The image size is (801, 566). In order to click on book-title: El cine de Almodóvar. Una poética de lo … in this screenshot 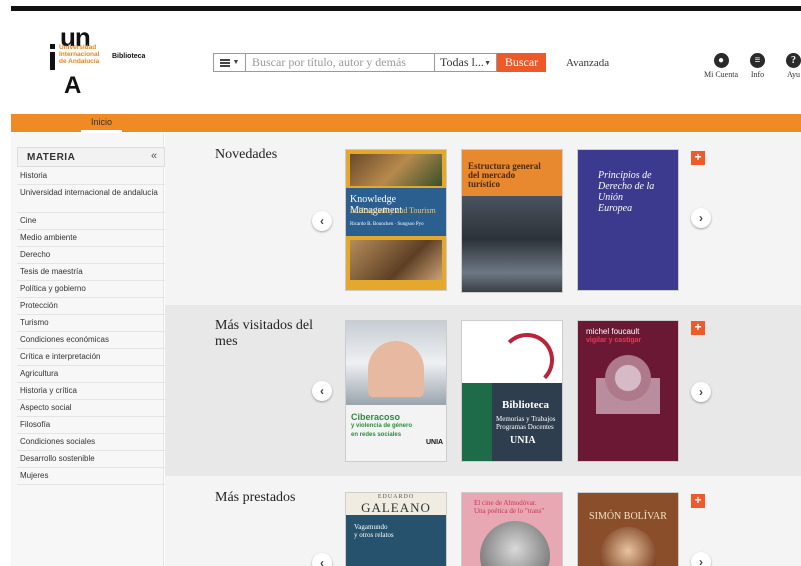, I will do `click(509, 507)`.